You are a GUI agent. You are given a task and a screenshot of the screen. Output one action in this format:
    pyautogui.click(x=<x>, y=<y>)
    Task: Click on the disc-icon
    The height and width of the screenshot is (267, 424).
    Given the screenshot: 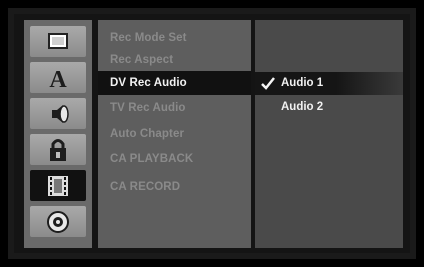 What is the action you would take?
    pyautogui.click(x=58, y=222)
    